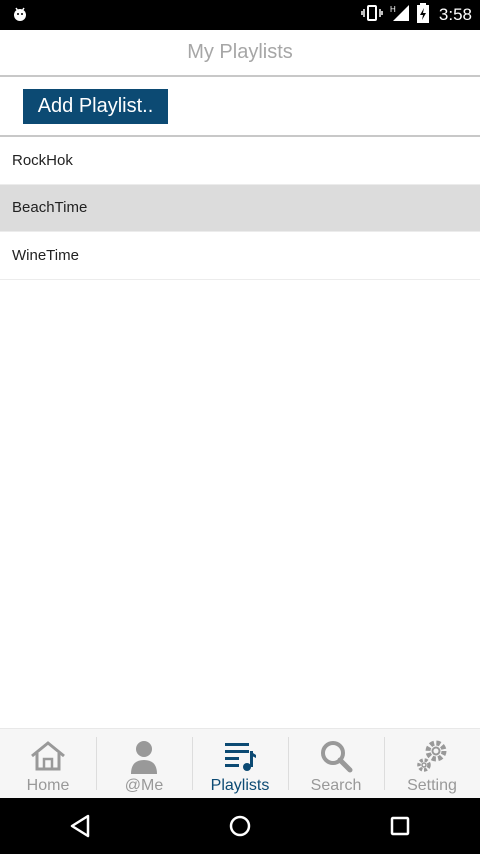 The width and height of the screenshot is (480, 854). I want to click on page-header: My Playlists, so click(240, 53).